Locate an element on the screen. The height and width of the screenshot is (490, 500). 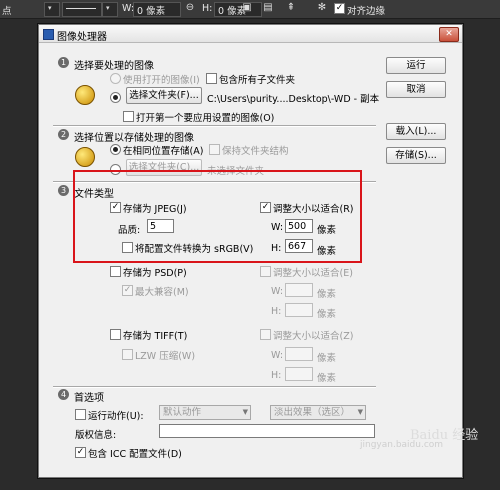
align-edges-label: 对齐边缘 is located at coordinates (366, 11).